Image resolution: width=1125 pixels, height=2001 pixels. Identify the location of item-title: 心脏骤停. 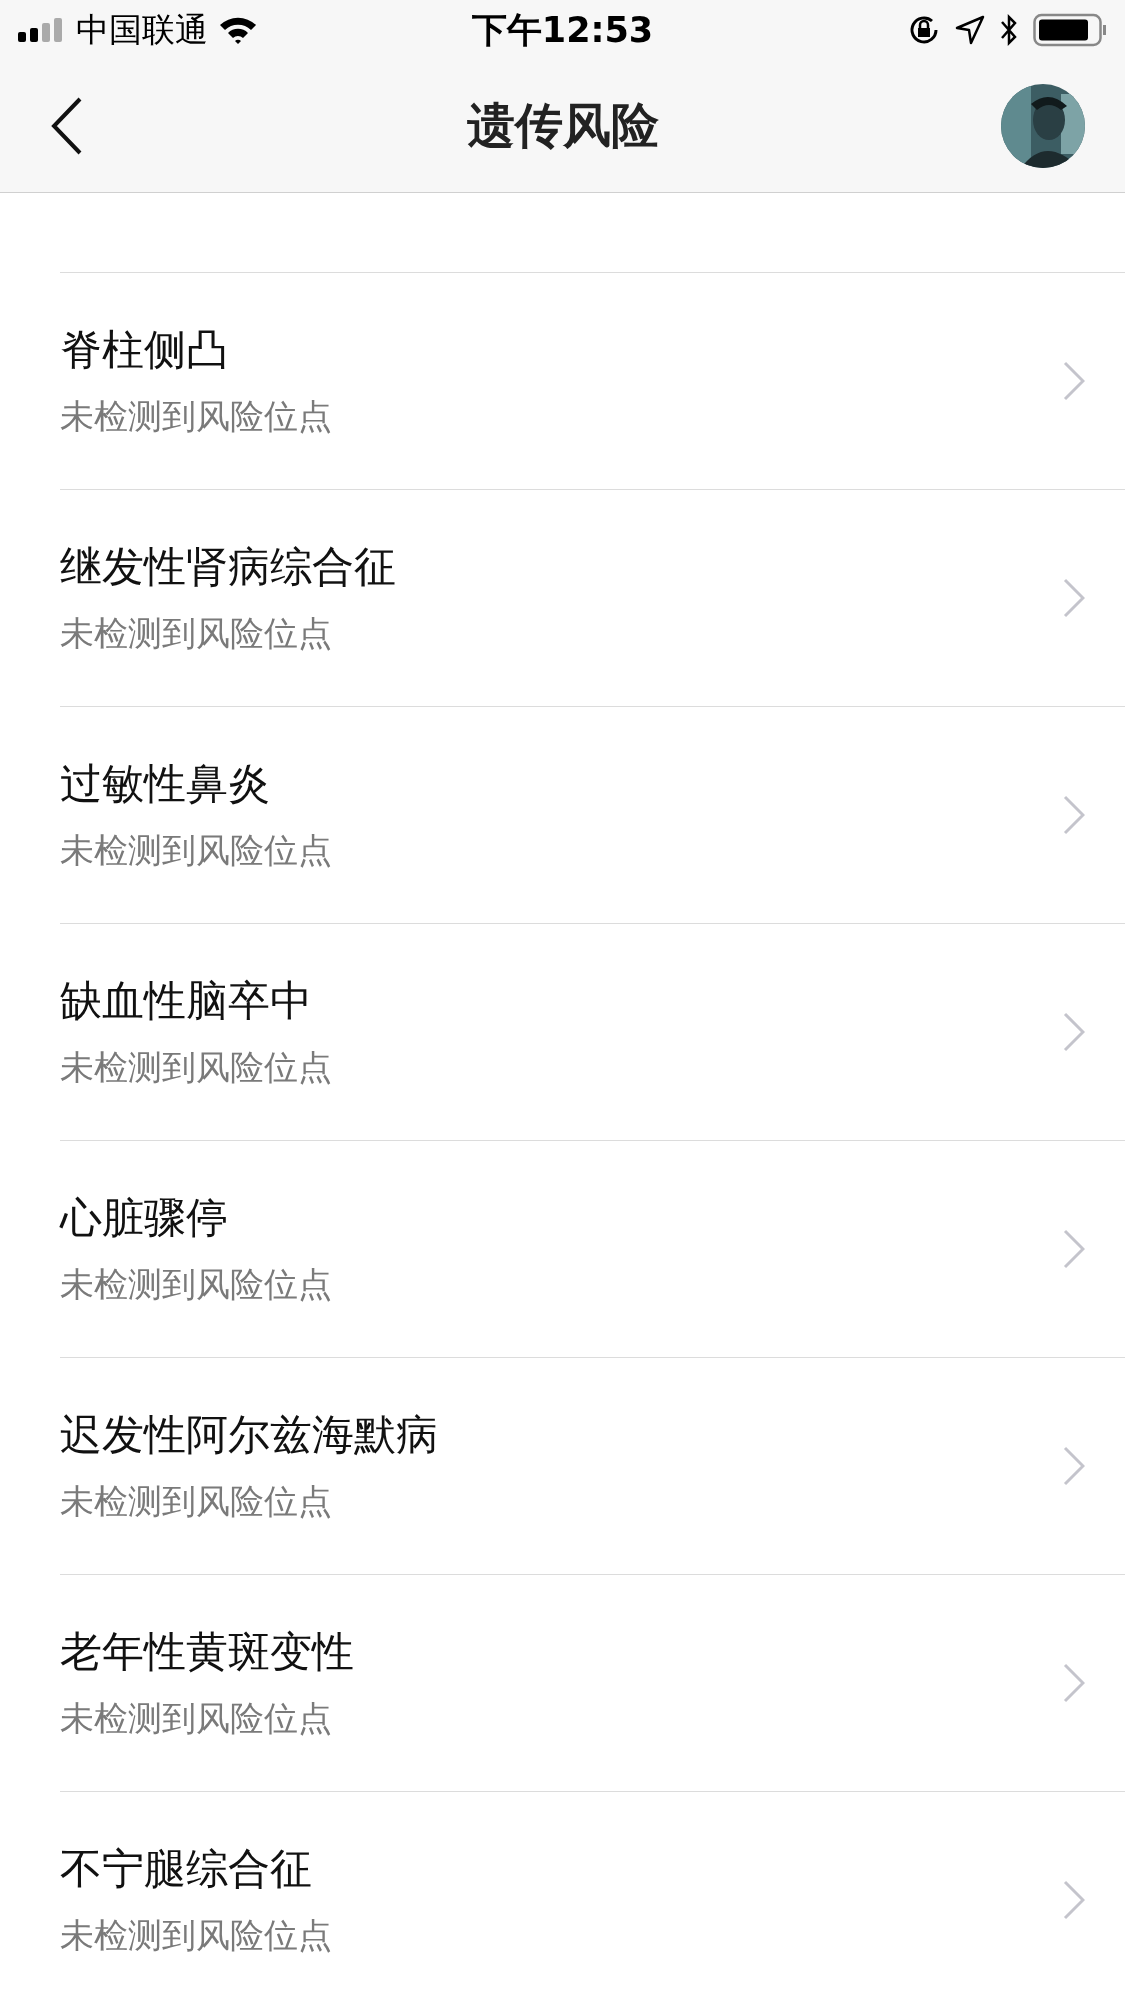
(144, 1218).